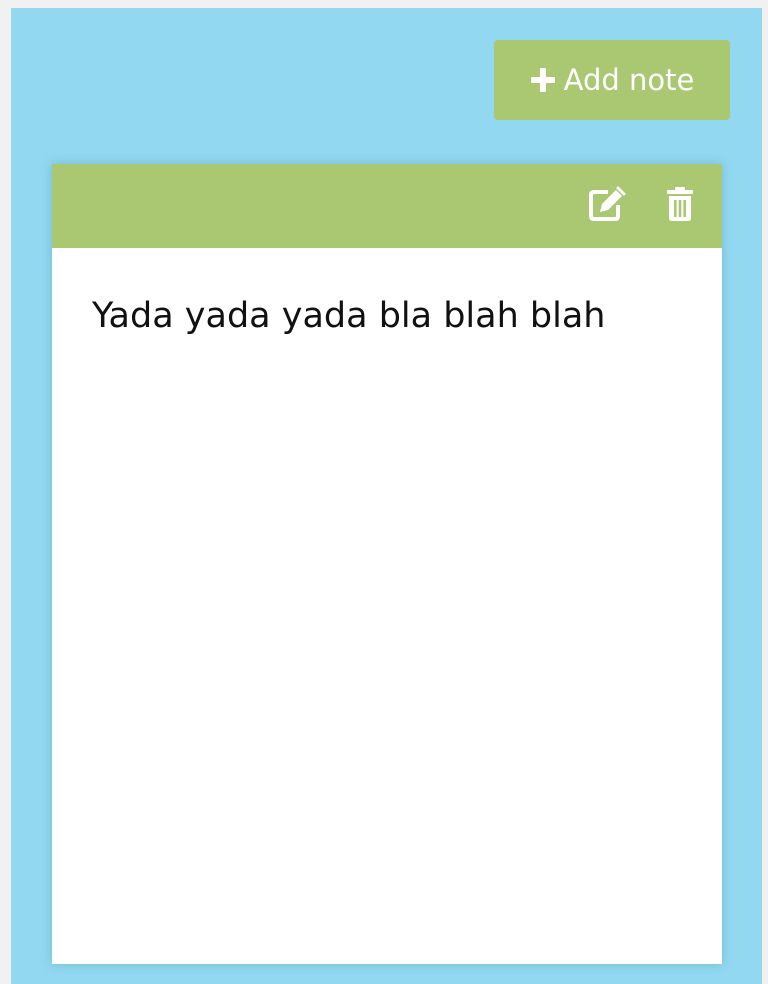 The image size is (768, 984). Describe the element at coordinates (629, 80) in the screenshot. I see `add-note-label: Add note` at that location.